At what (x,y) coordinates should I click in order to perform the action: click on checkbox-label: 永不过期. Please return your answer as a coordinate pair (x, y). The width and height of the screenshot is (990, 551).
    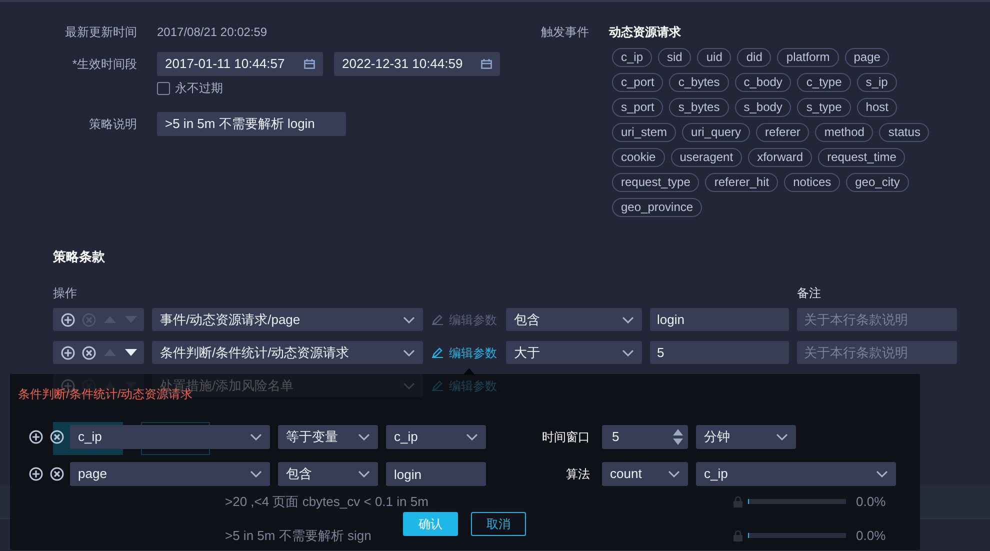
    Looking at the image, I should click on (199, 88).